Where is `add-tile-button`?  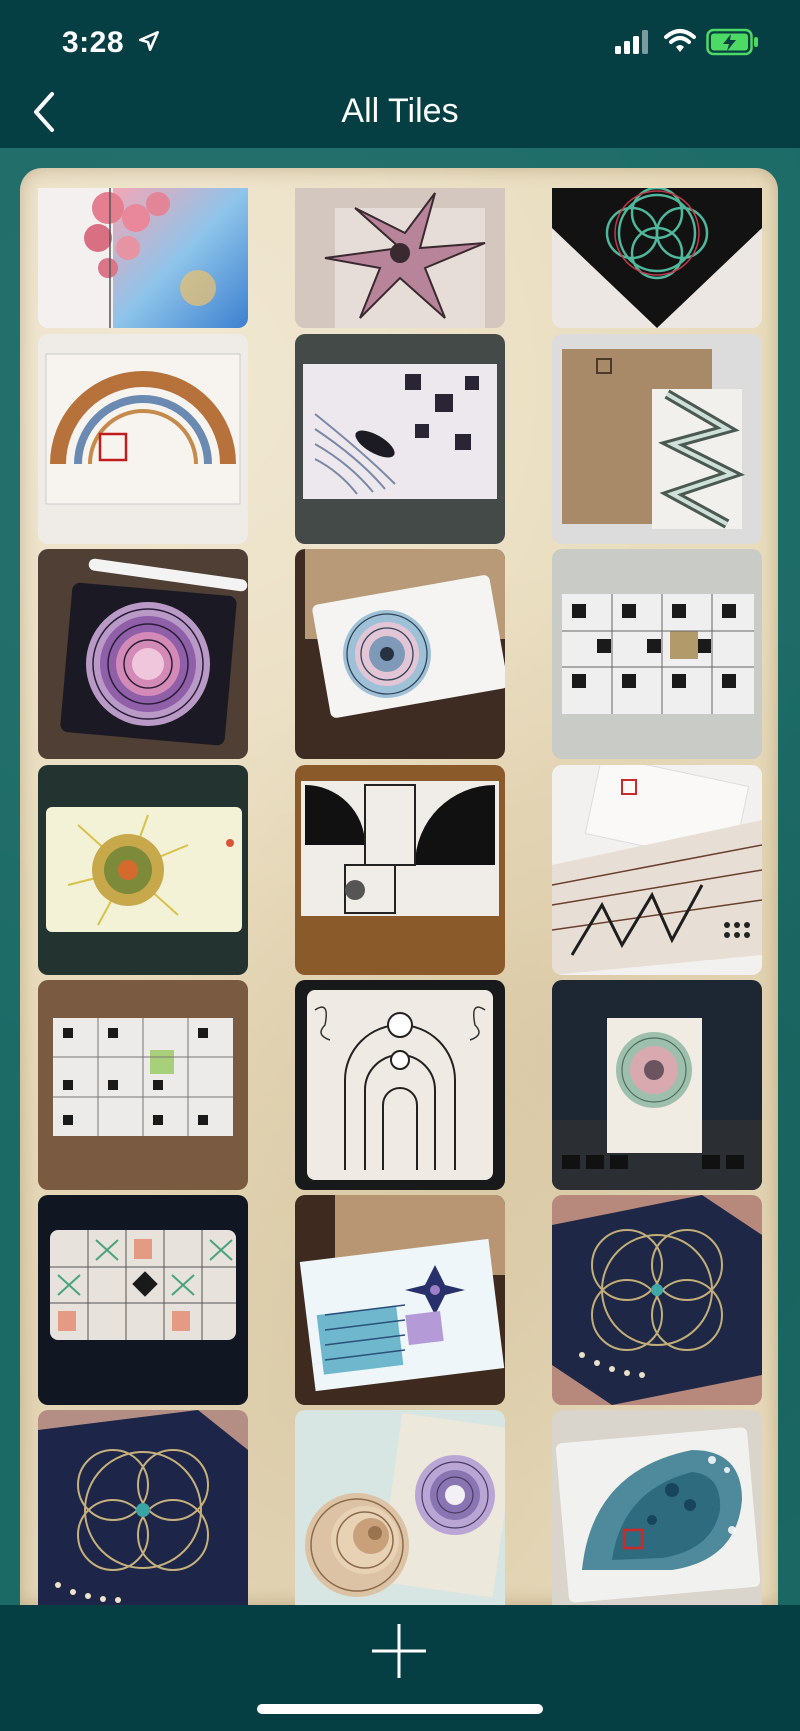 add-tile-button is located at coordinates (399, 1651).